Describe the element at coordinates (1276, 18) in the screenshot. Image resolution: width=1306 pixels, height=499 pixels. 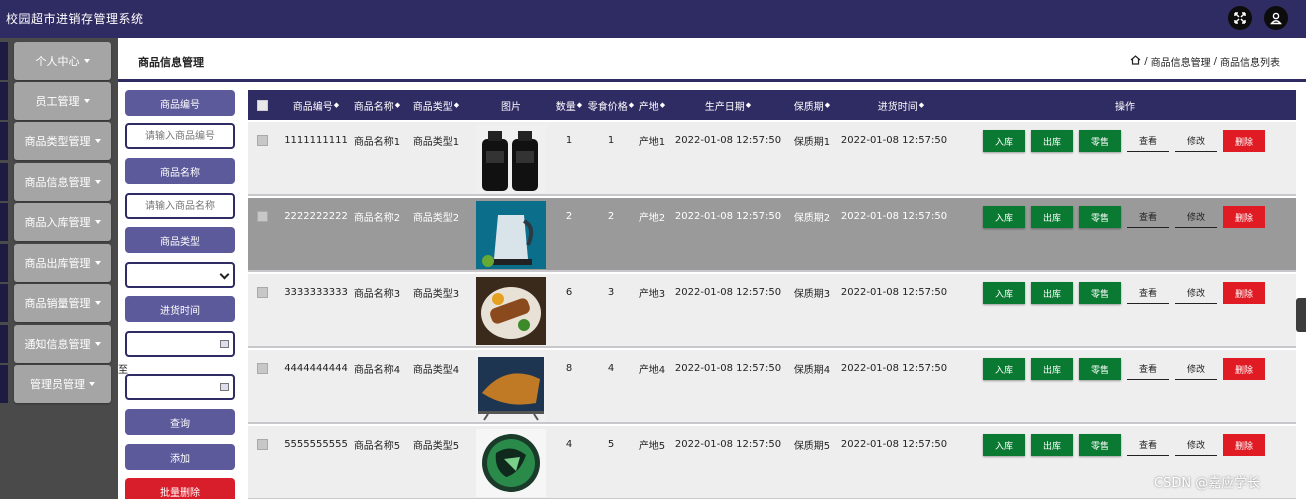
I see `user-icon` at that location.